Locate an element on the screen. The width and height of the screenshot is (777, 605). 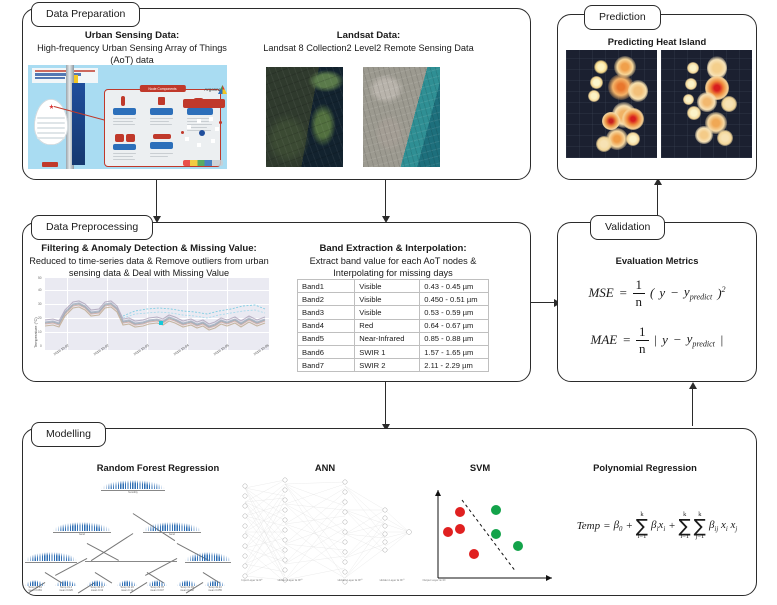
temperature-time-series-chart: 50 40 30 20 10 0 is located at coordinates (153, 313).